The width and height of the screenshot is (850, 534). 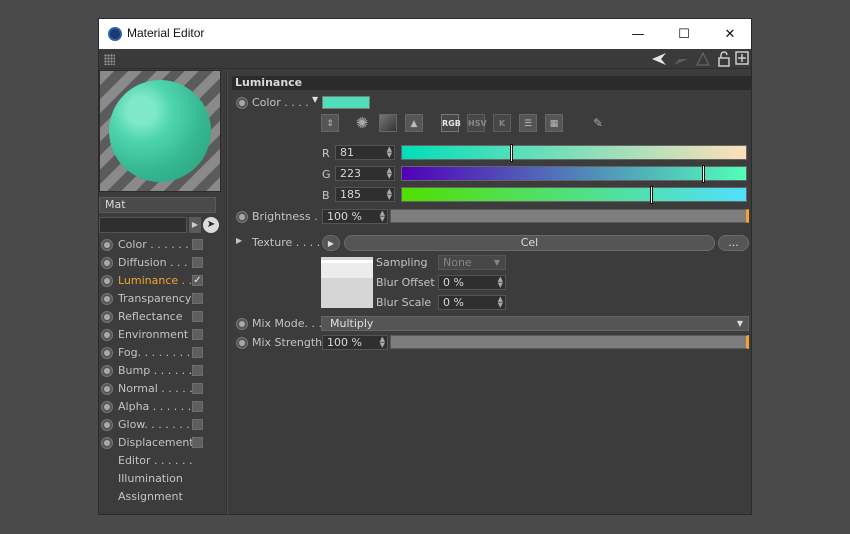 What do you see at coordinates (365, 173) in the screenshot?
I see `rgb-value-field: 223 ▲ ▼` at bounding box center [365, 173].